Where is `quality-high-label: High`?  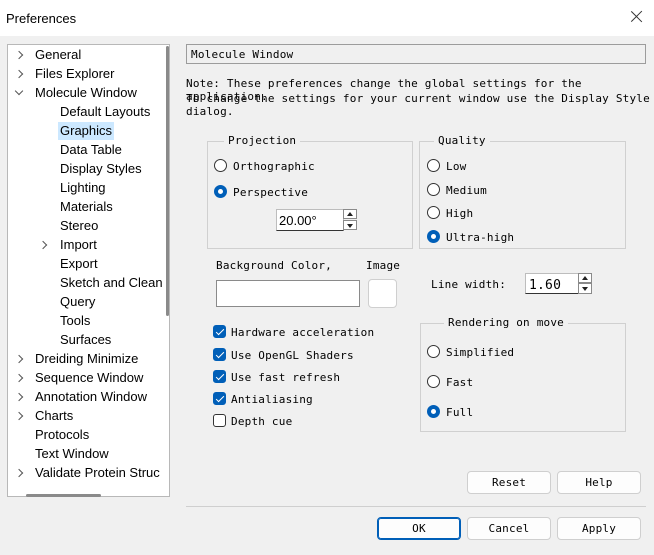 quality-high-label: High is located at coordinates (460, 213).